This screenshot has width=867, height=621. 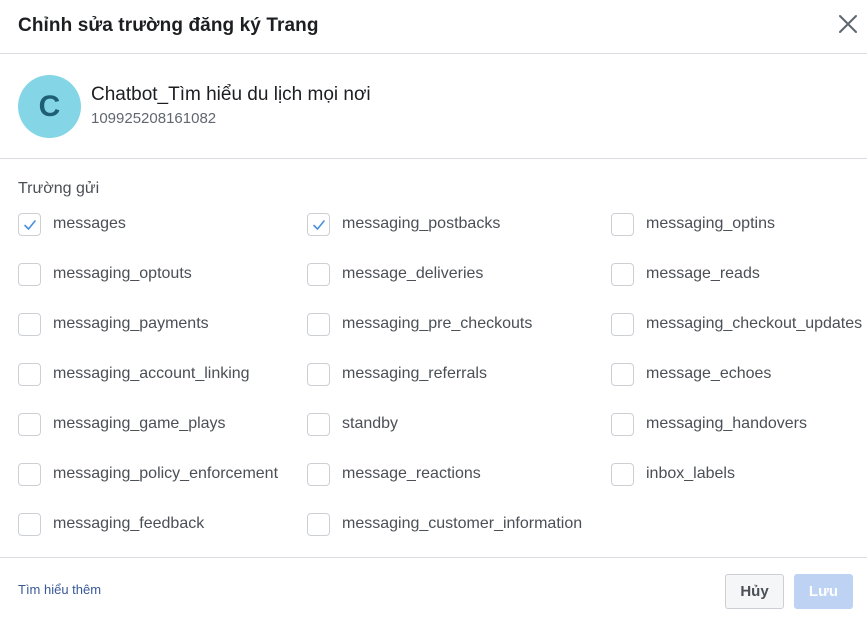 I want to click on avatar: C, so click(x=49, y=106).